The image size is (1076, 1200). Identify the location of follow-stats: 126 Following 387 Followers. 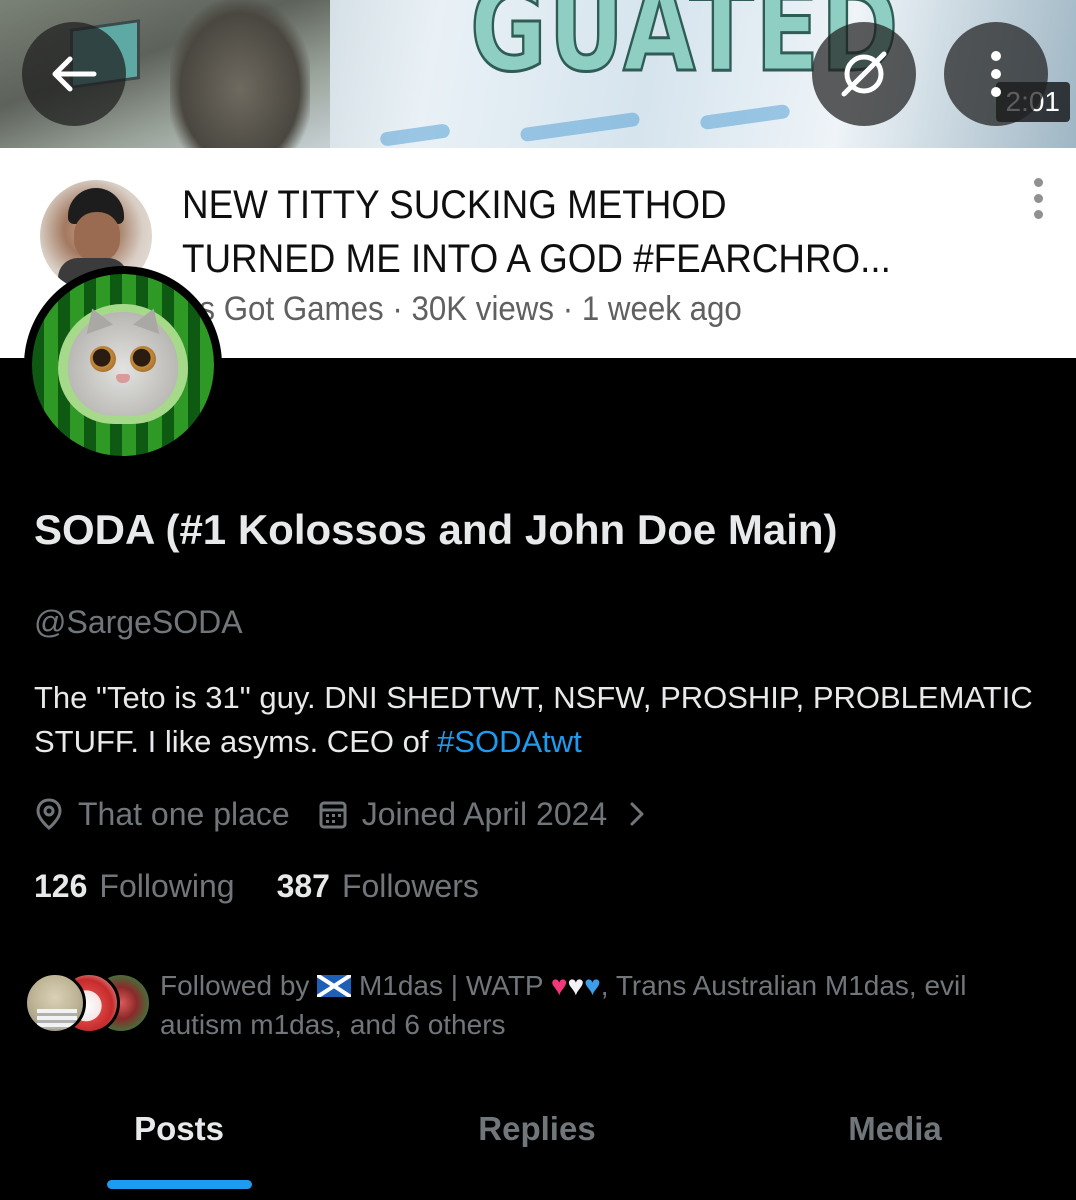
(256, 886).